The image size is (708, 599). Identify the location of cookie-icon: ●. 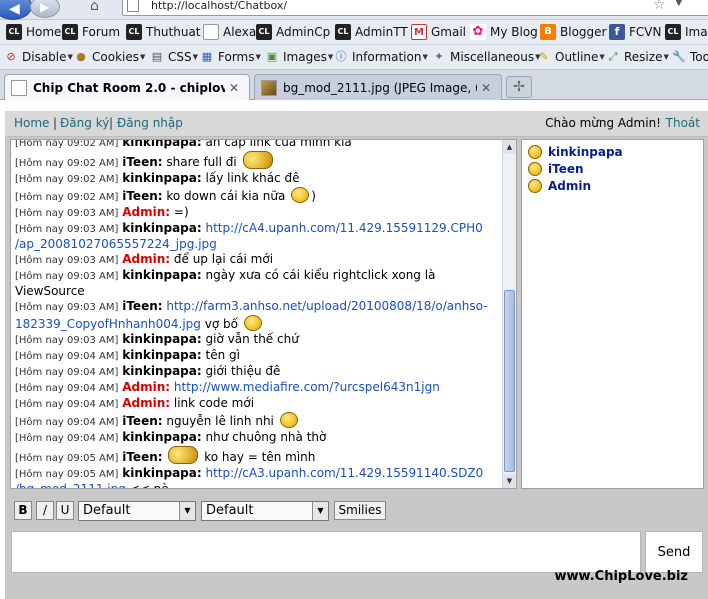
(81, 56).